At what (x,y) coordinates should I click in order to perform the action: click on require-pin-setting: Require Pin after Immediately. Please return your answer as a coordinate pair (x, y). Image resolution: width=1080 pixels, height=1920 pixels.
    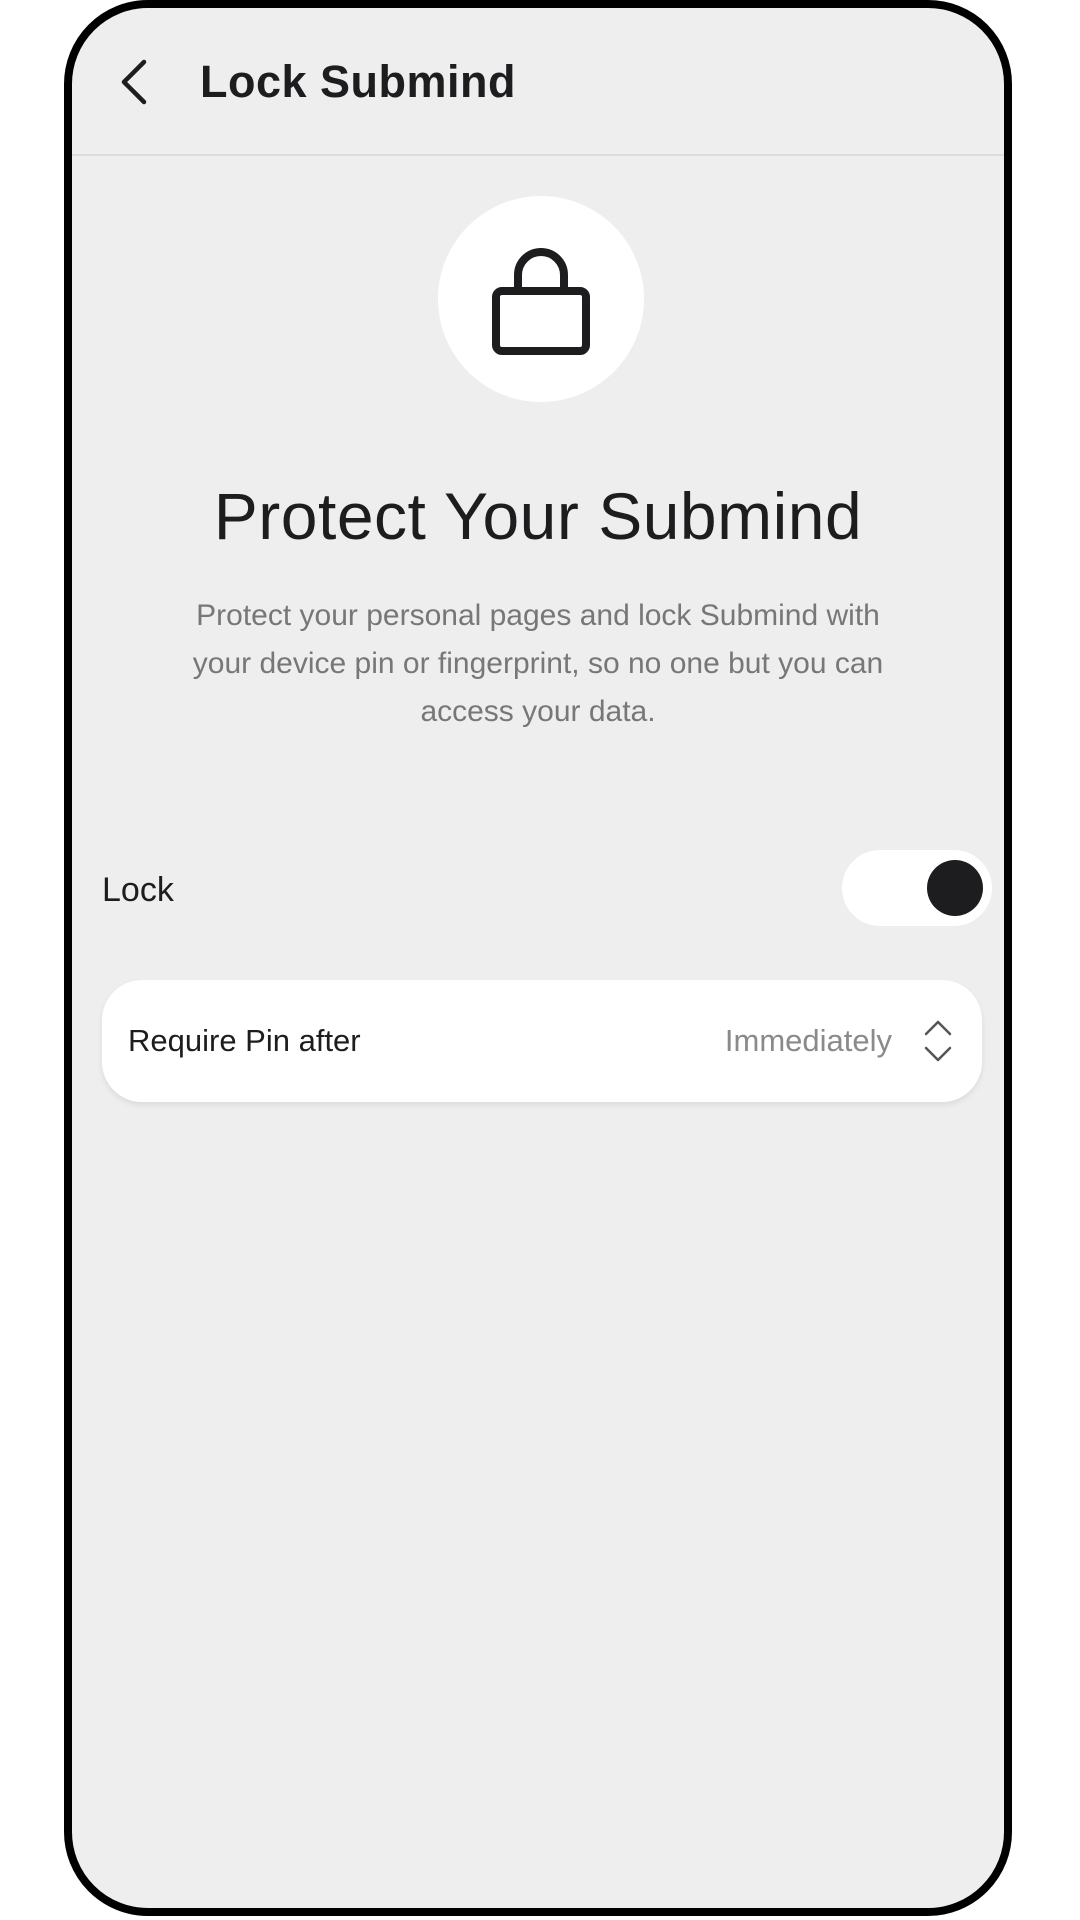
    Looking at the image, I should click on (542, 1041).